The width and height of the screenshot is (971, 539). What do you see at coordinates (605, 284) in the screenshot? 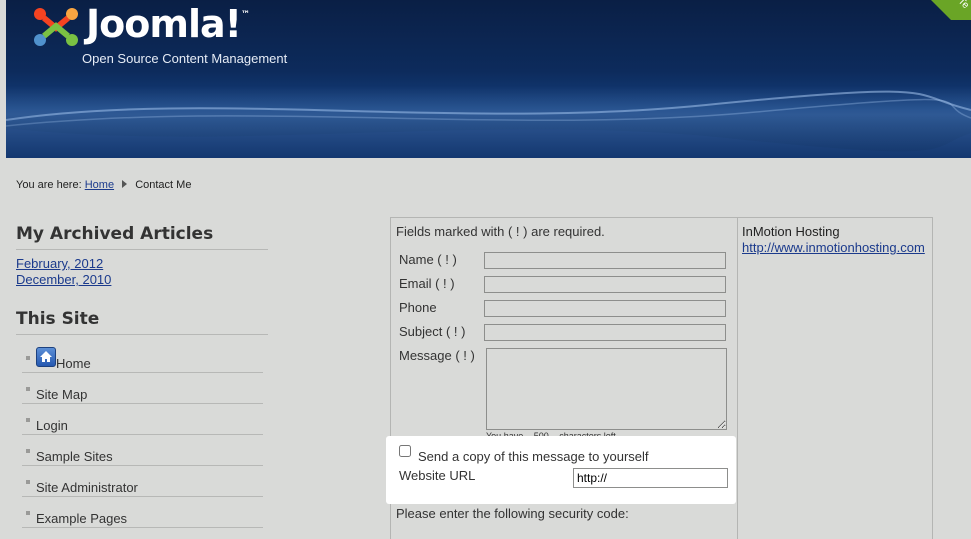
I see `email-field` at bounding box center [605, 284].